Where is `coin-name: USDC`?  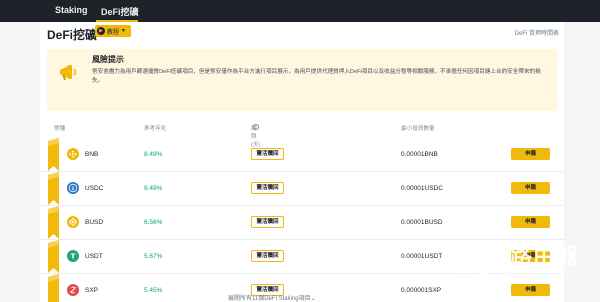 coin-name: USDC is located at coordinates (94, 188).